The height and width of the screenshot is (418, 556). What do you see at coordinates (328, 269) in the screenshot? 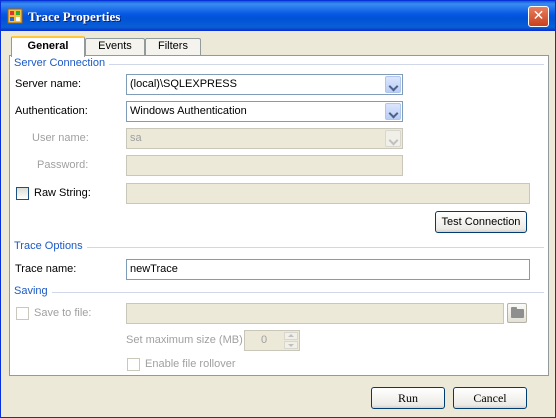
I see `trace-name-field: newTrace` at bounding box center [328, 269].